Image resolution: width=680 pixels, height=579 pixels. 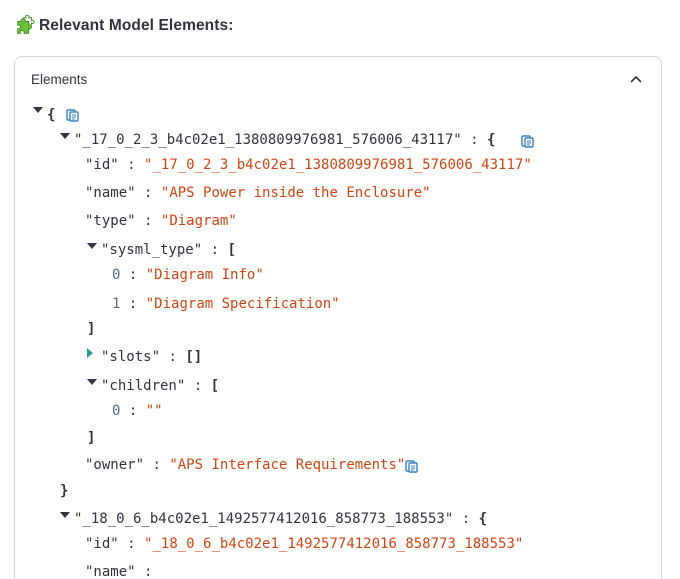 What do you see at coordinates (226, 304) in the screenshot?
I see `sysml-type-item: 1 : "Diagram Specification"` at bounding box center [226, 304].